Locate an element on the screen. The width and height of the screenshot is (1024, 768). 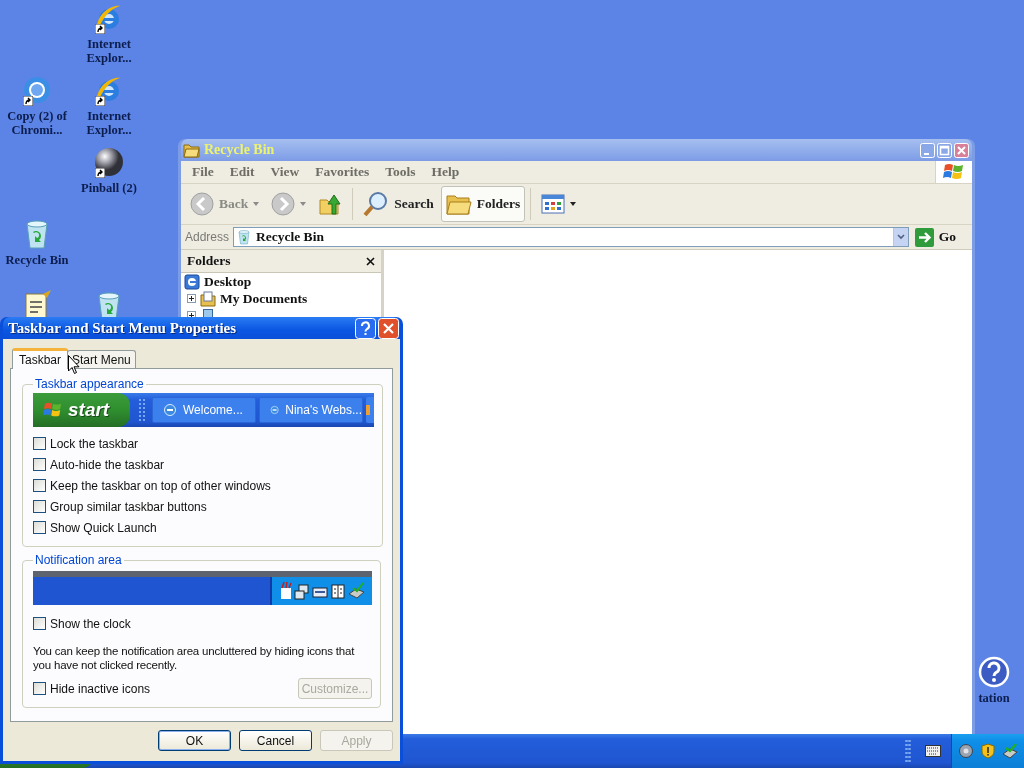
checkbox-label: Hide inactive icons is located at coordinates (100, 688).